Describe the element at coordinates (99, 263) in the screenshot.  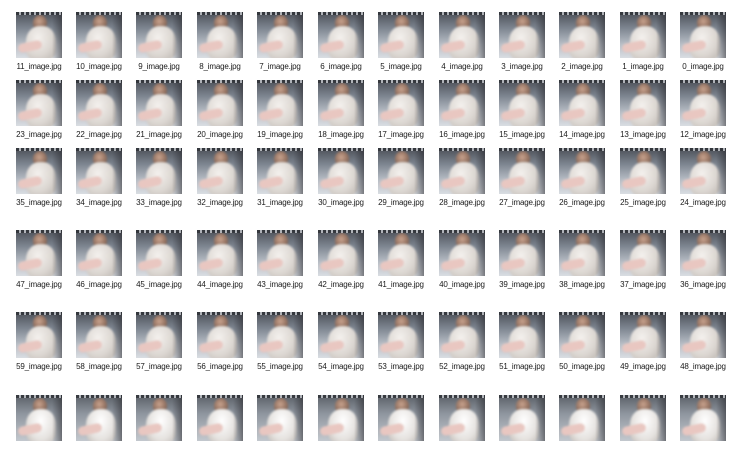
I see `file-item: 46_image.jpg` at that location.